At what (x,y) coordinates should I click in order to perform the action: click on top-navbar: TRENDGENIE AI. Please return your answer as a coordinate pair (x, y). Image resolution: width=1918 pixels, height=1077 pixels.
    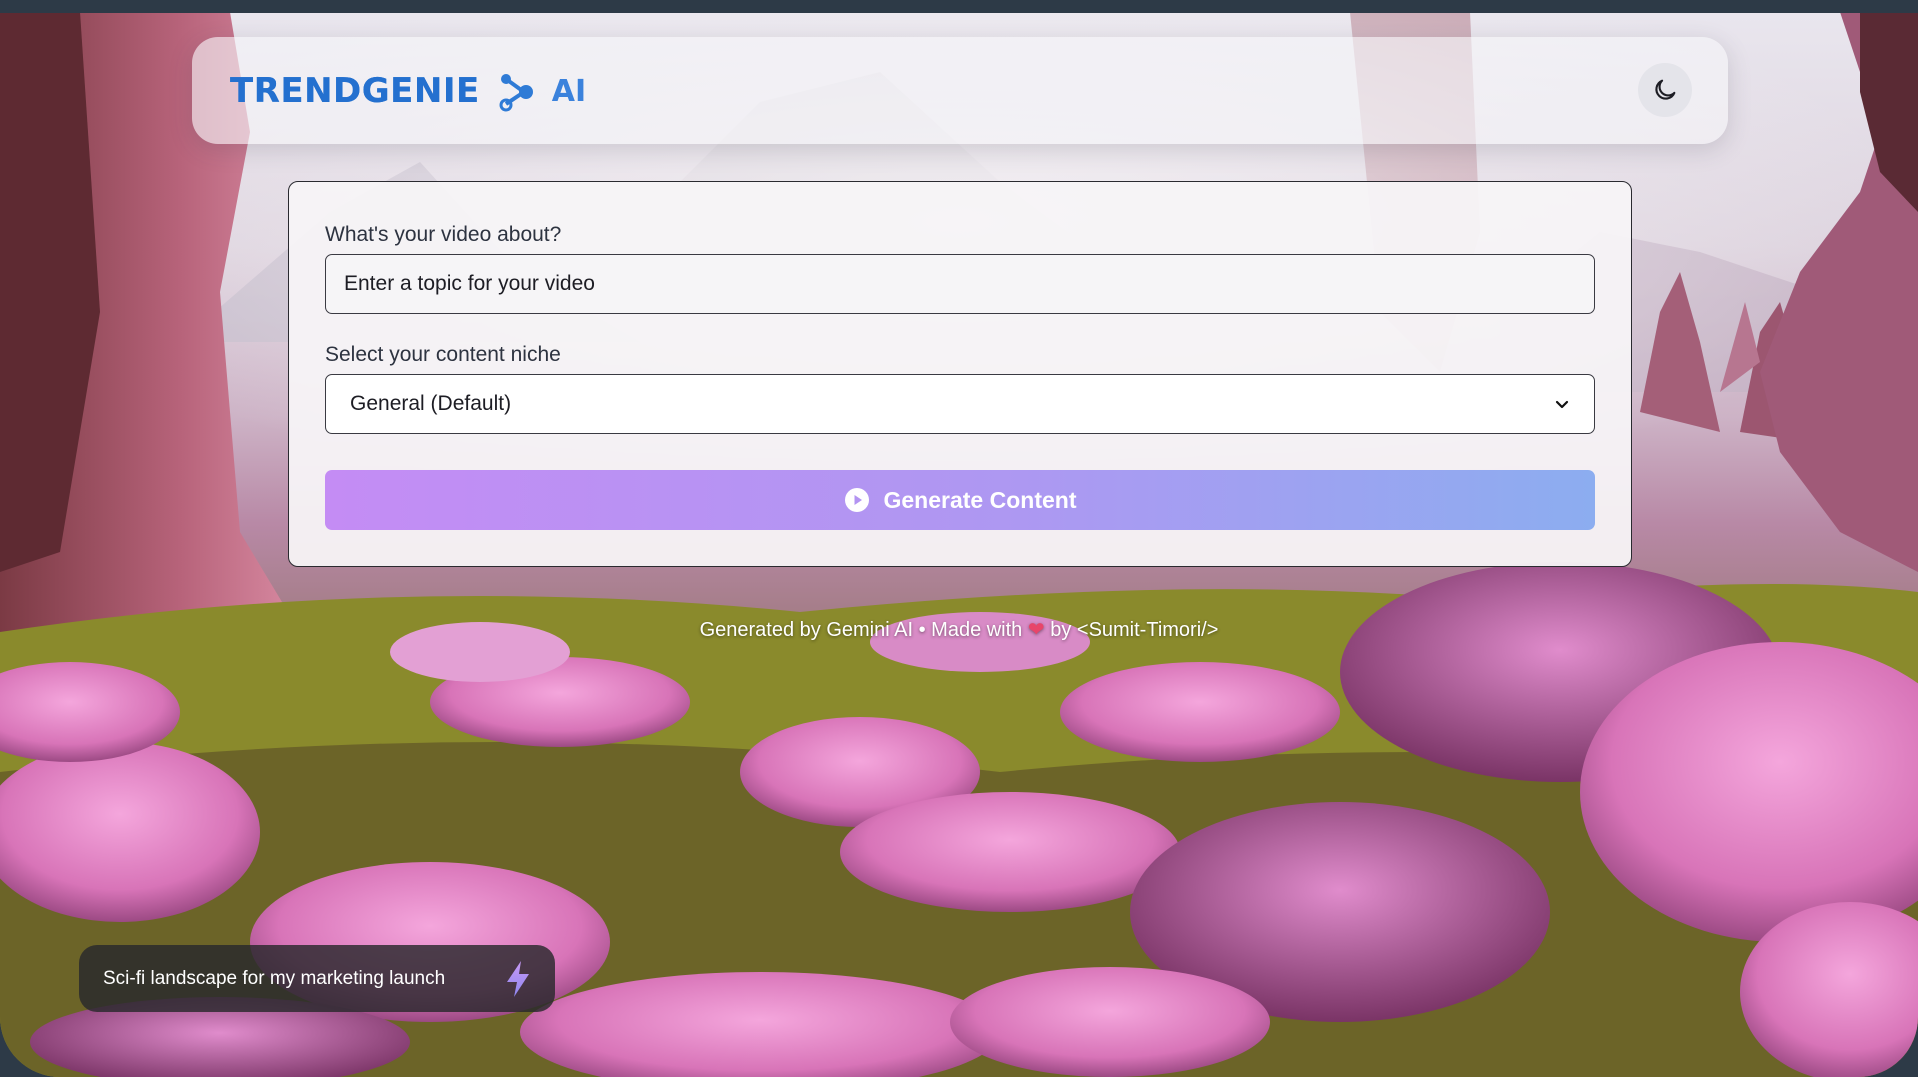
    Looking at the image, I should click on (960, 90).